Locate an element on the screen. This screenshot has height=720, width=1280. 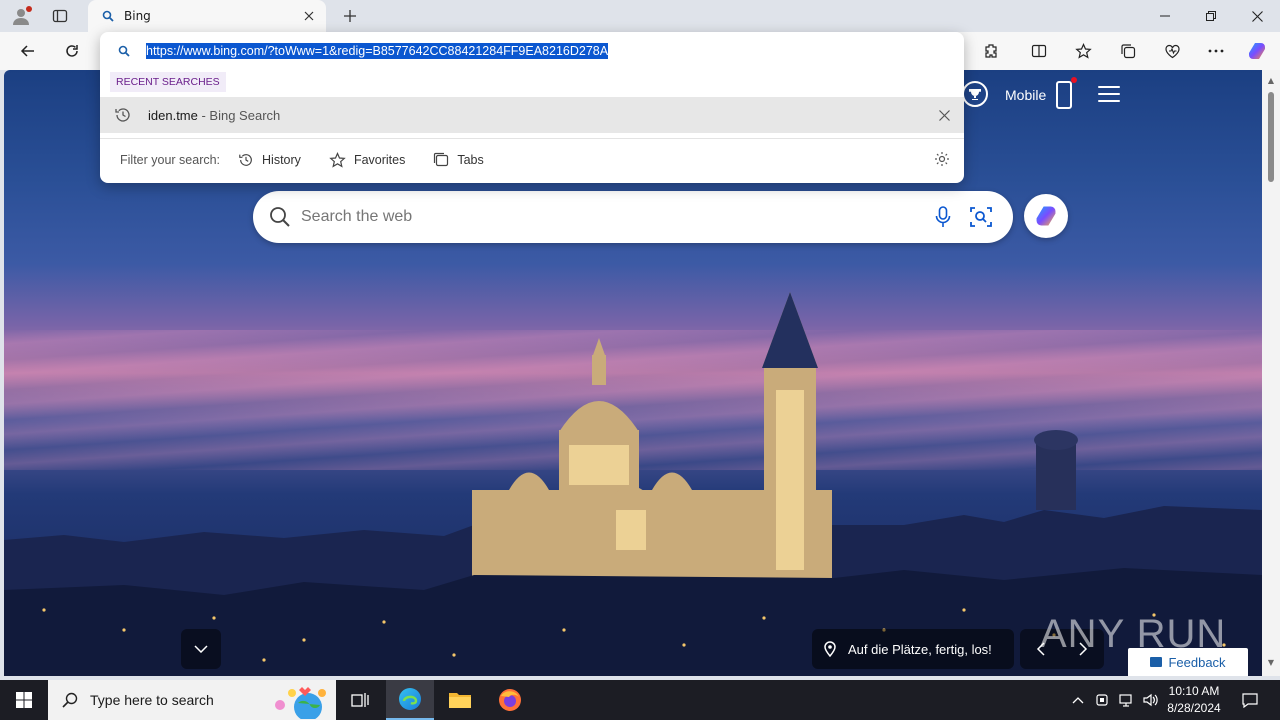
taskbar-search-box: Type here to search is located at coordinates (192, 700).